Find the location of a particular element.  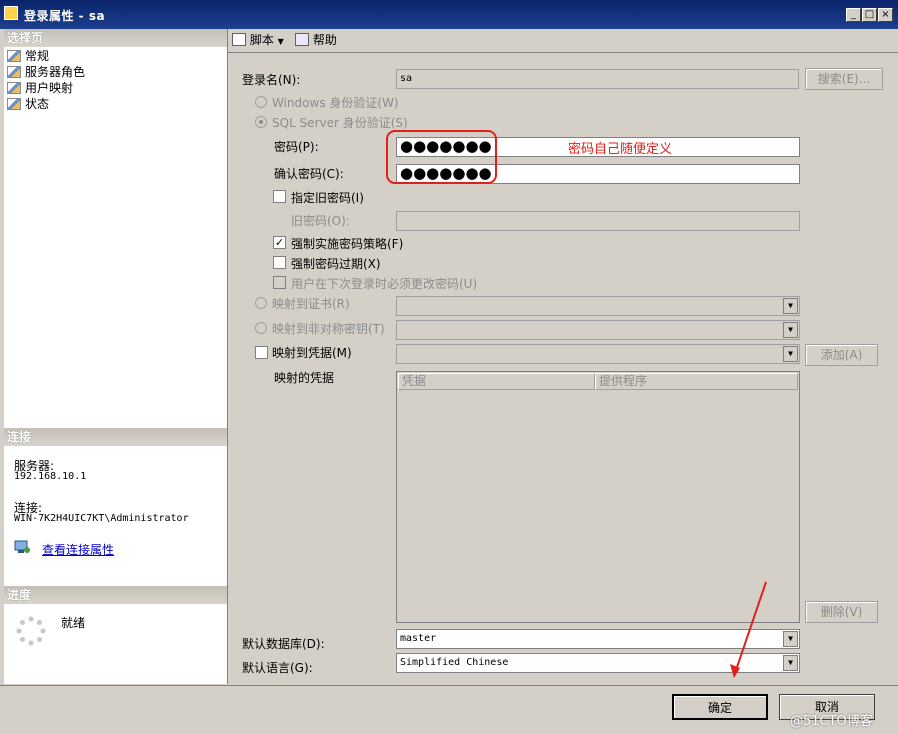

enforce-policy-label: 强制实施密码策略(F) is located at coordinates (347, 244).